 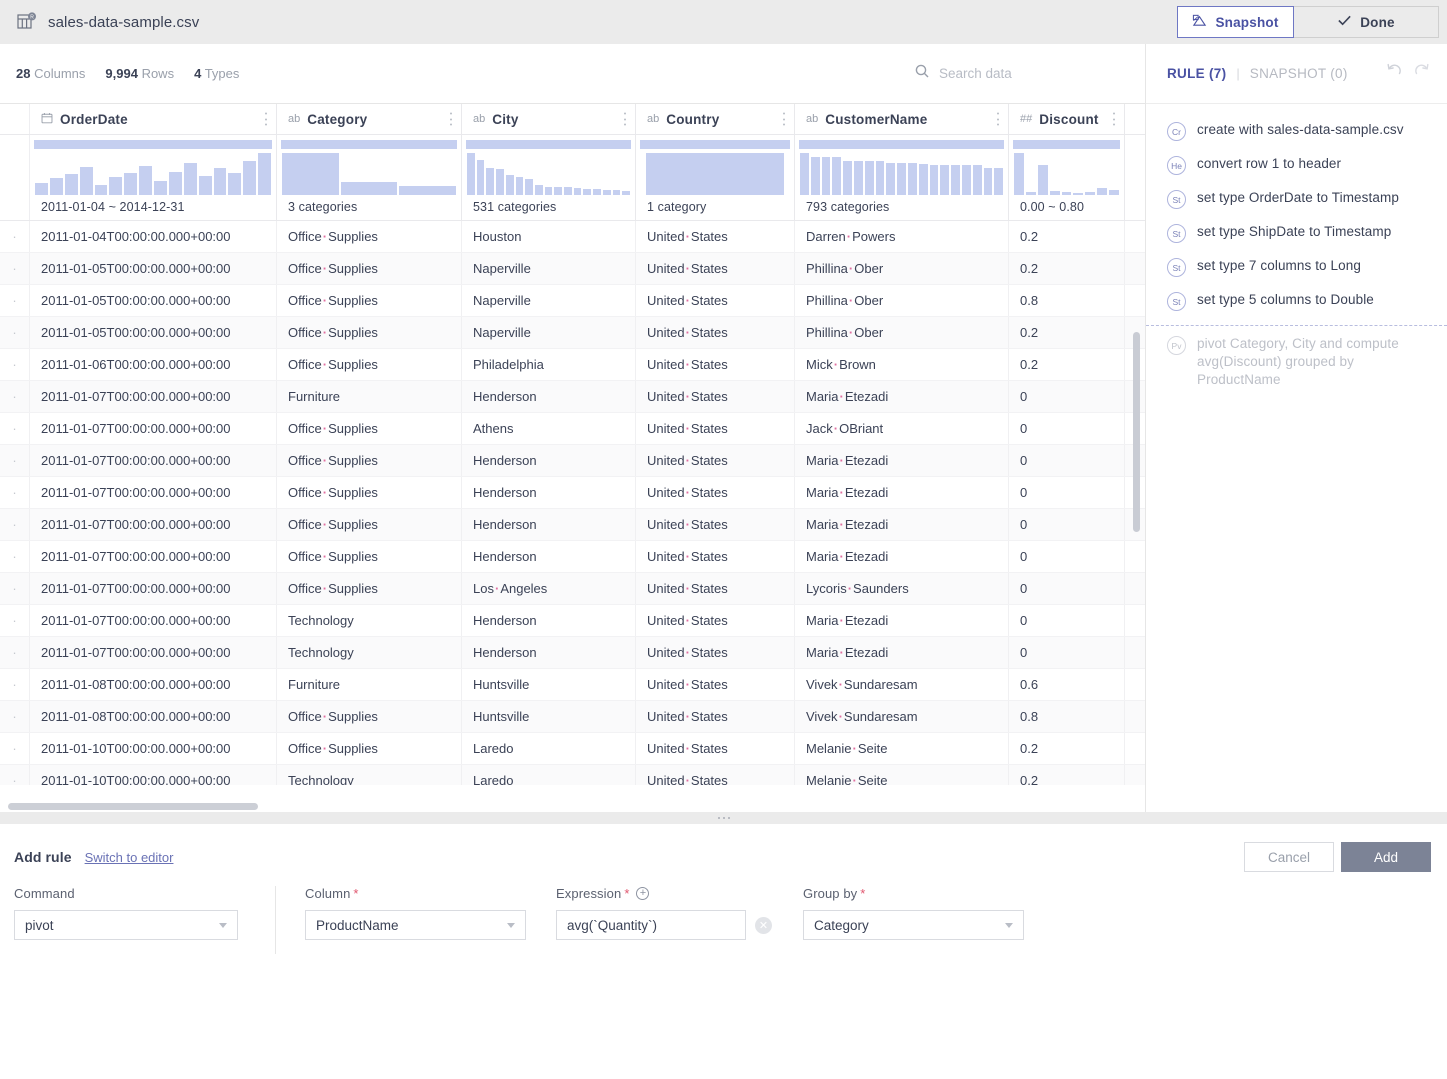 I want to click on tab-snapshot: SNAPSHOT (0), so click(x=1299, y=73).